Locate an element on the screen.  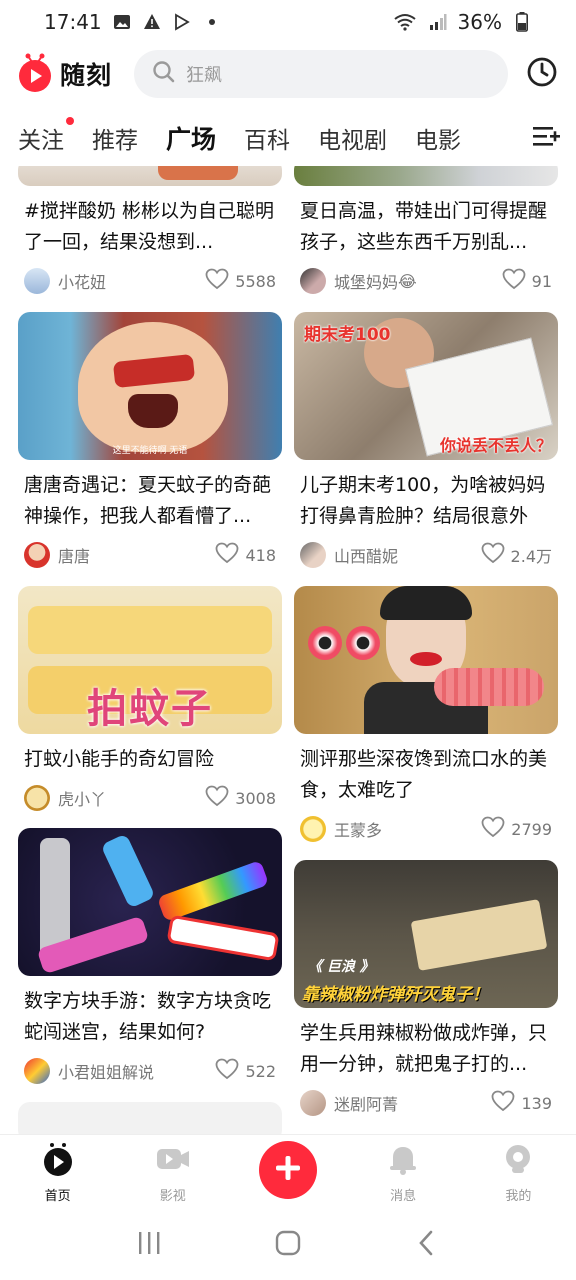
video-card: 拍蚊子 打蚊小能手的奇幻冒险 虎小丫 3008 is located at coordinates (150, 699).